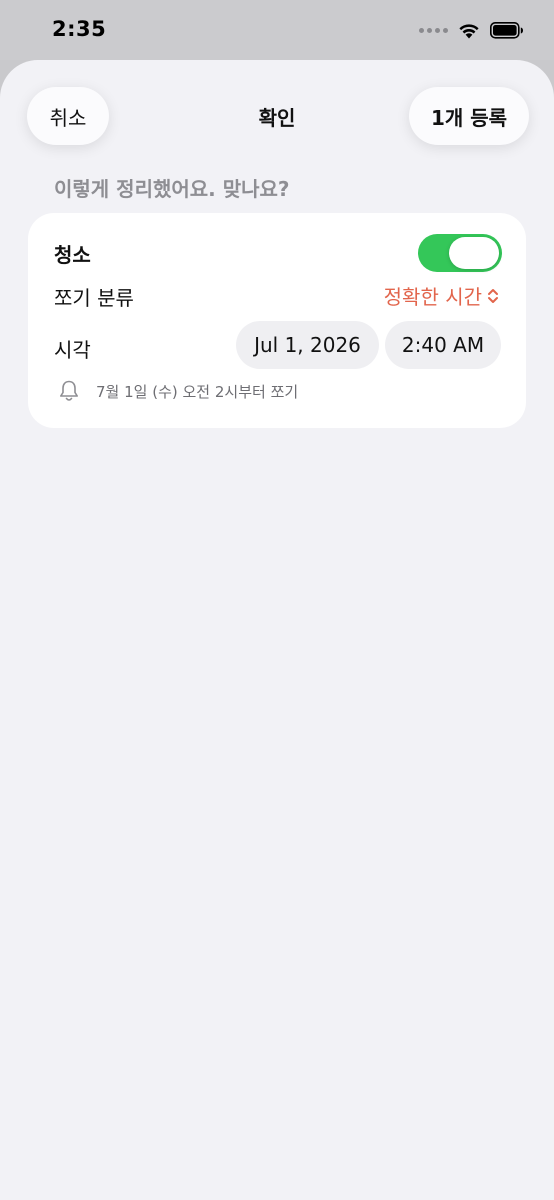  Describe the element at coordinates (443, 345) in the screenshot. I see `time-picker-button: 2:40 AM` at that location.